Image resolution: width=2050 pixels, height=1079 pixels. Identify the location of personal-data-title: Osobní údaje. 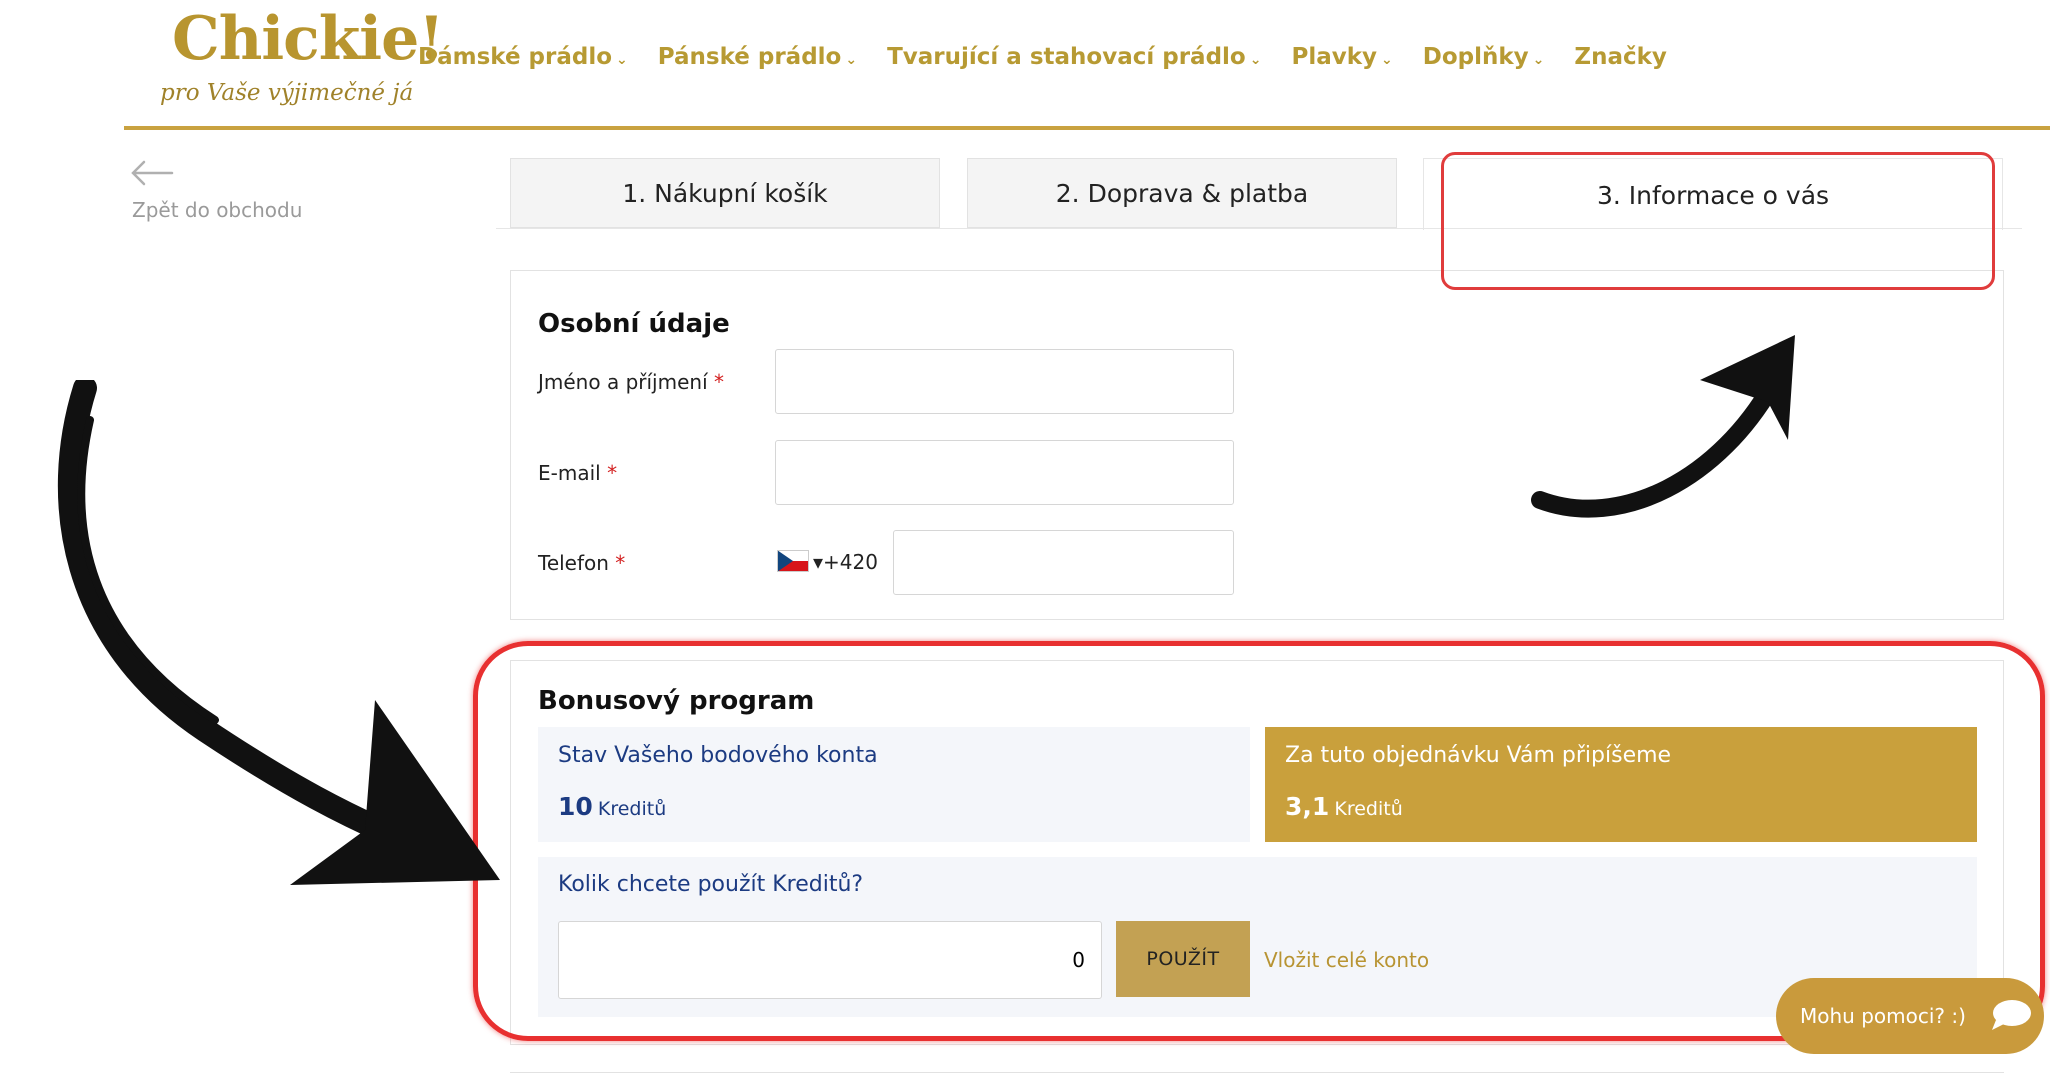
(634, 324).